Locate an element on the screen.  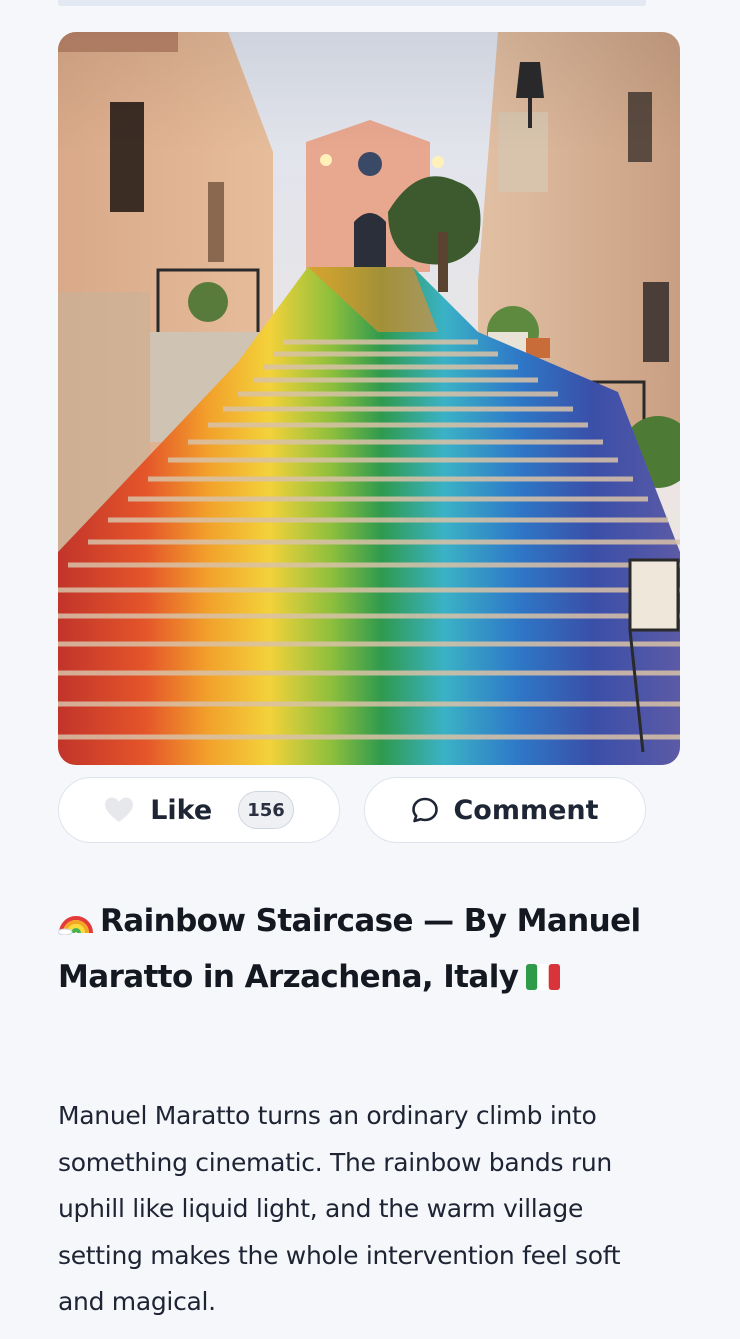
like-label: Like is located at coordinates (181, 810).